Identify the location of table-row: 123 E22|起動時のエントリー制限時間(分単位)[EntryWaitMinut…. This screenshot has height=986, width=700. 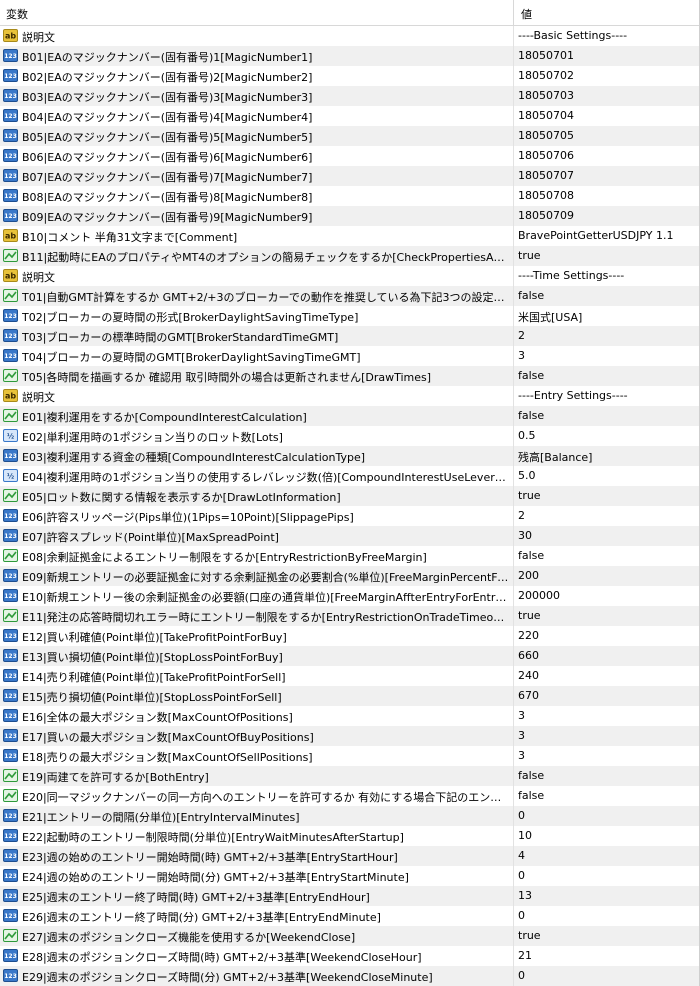
(350, 836).